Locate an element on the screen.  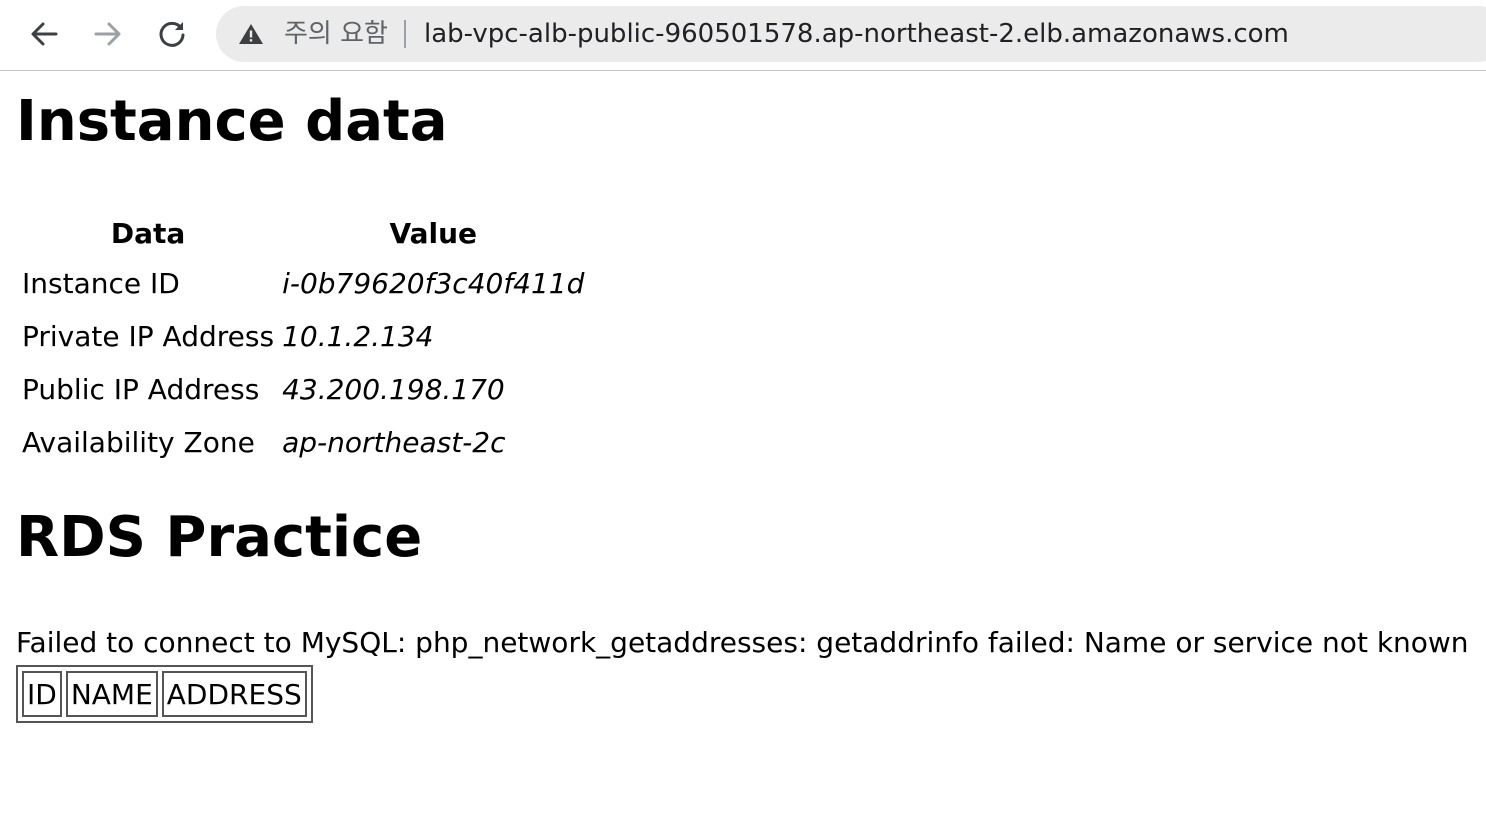
reload-button is located at coordinates (172, 34).